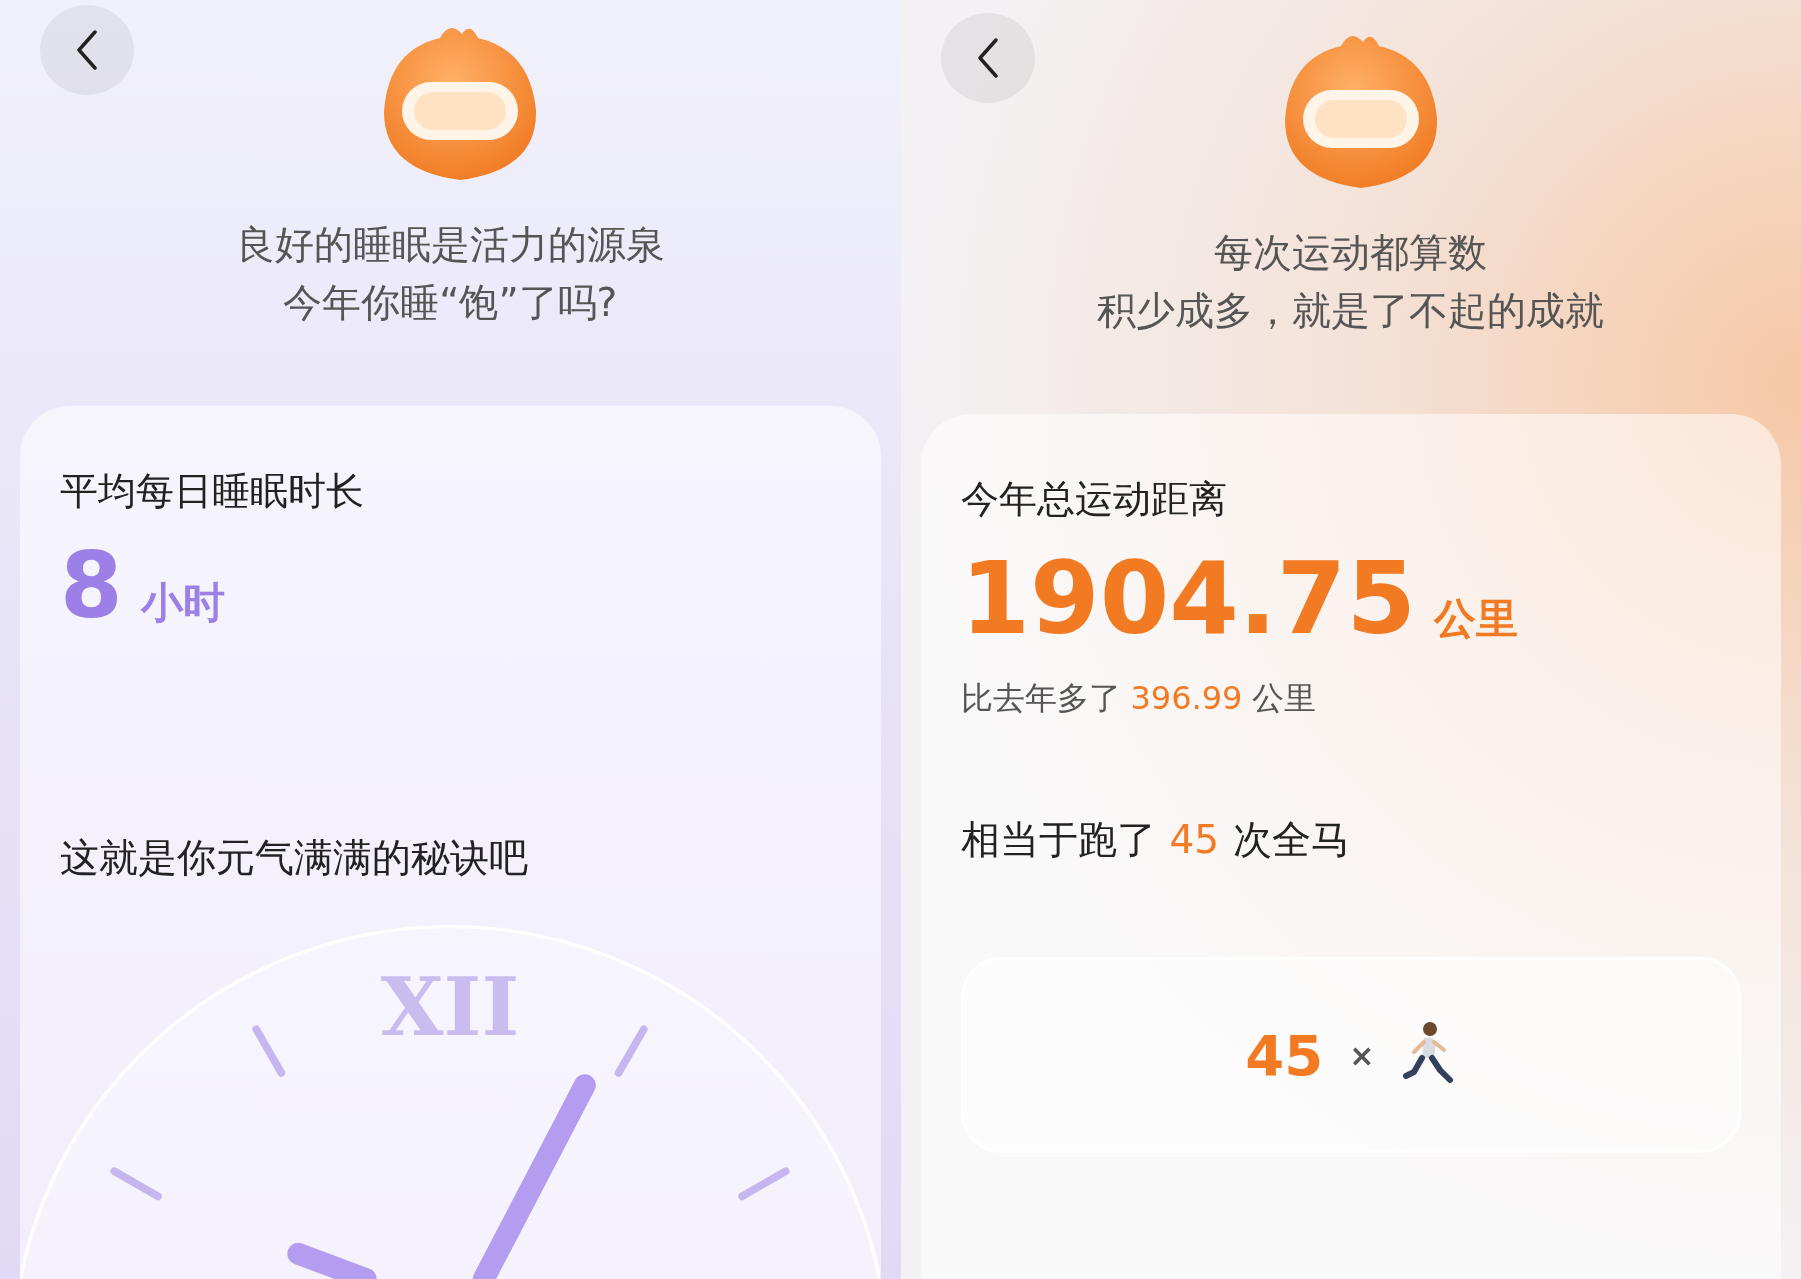 Image resolution: width=1801 pixels, height=1279 pixels. What do you see at coordinates (450, 303) in the screenshot?
I see `headline-text: 今年你睡“饱”了吗?` at bounding box center [450, 303].